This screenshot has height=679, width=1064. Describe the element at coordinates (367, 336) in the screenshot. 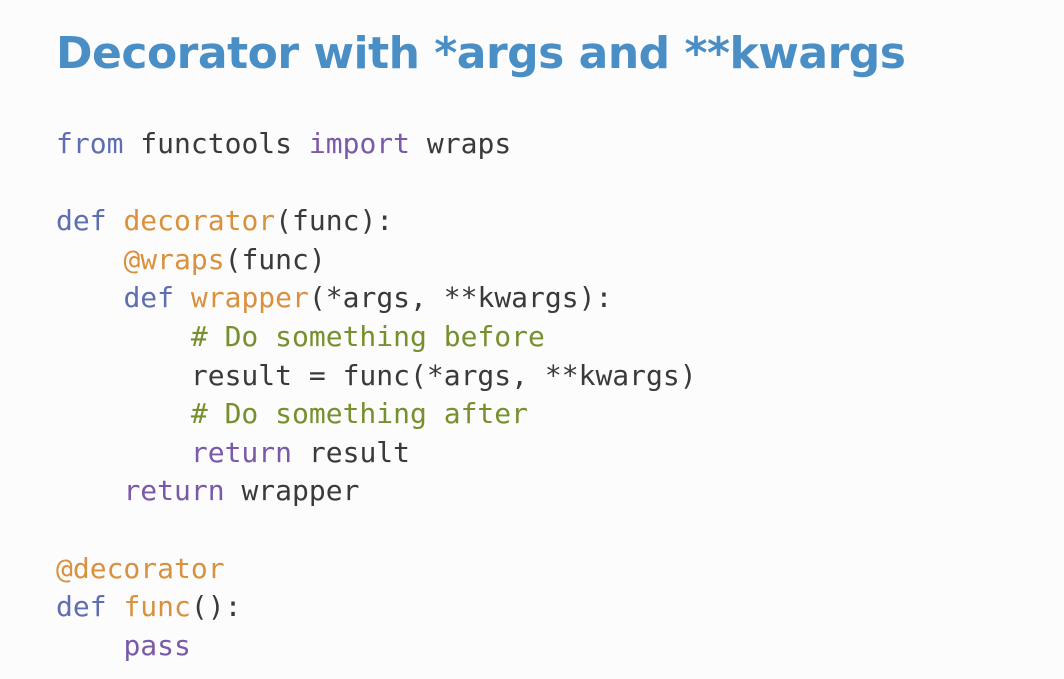

I see `code-token-cmt: # Do something before` at that location.